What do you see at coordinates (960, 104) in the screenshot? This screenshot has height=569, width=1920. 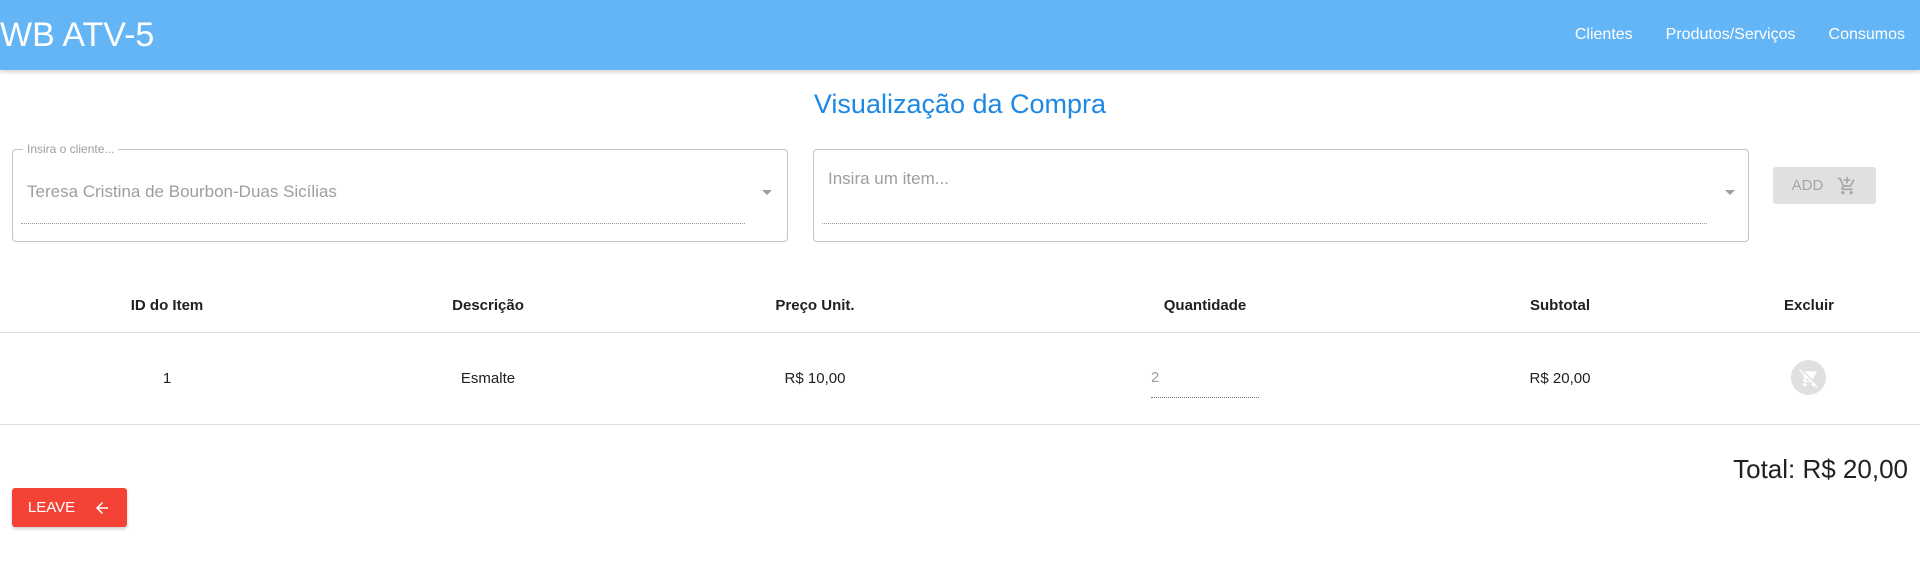 I see `page-title: Visualização da Compra` at bounding box center [960, 104].